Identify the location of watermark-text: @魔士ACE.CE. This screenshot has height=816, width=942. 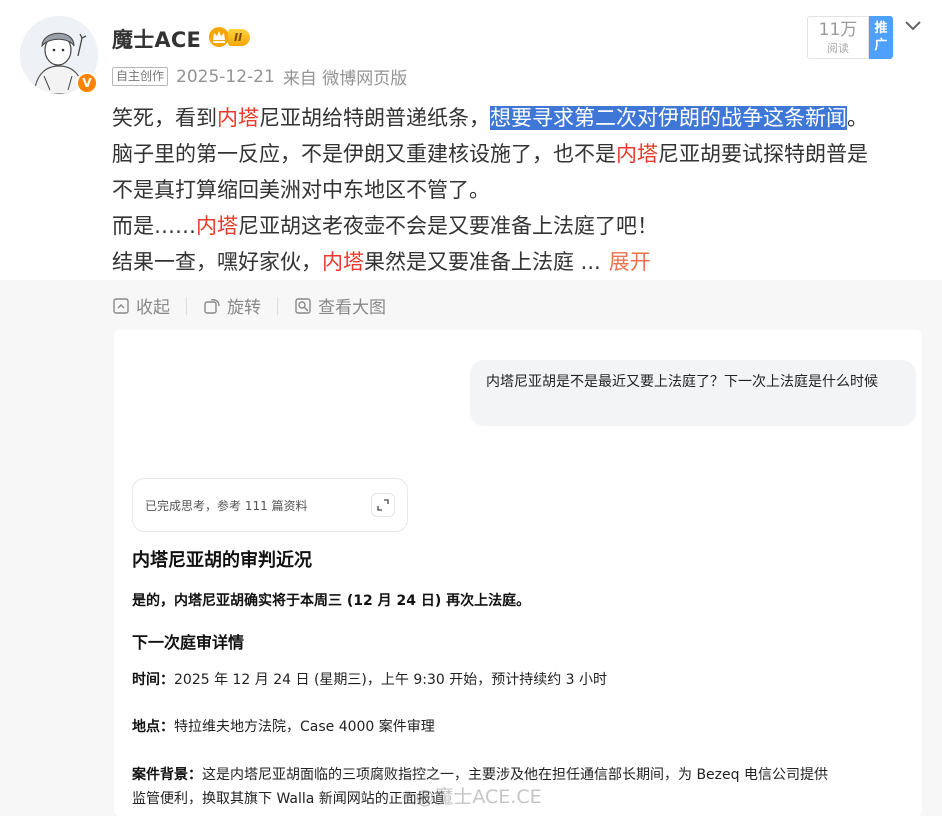
(478, 797).